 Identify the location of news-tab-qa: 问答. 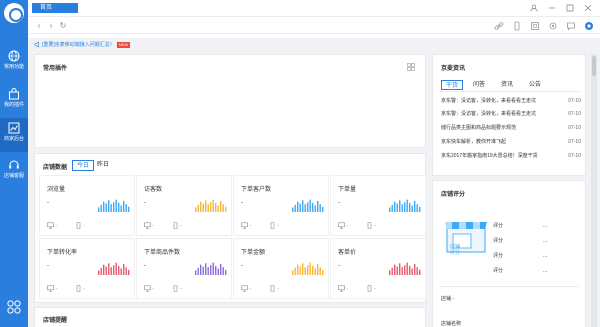
(479, 85).